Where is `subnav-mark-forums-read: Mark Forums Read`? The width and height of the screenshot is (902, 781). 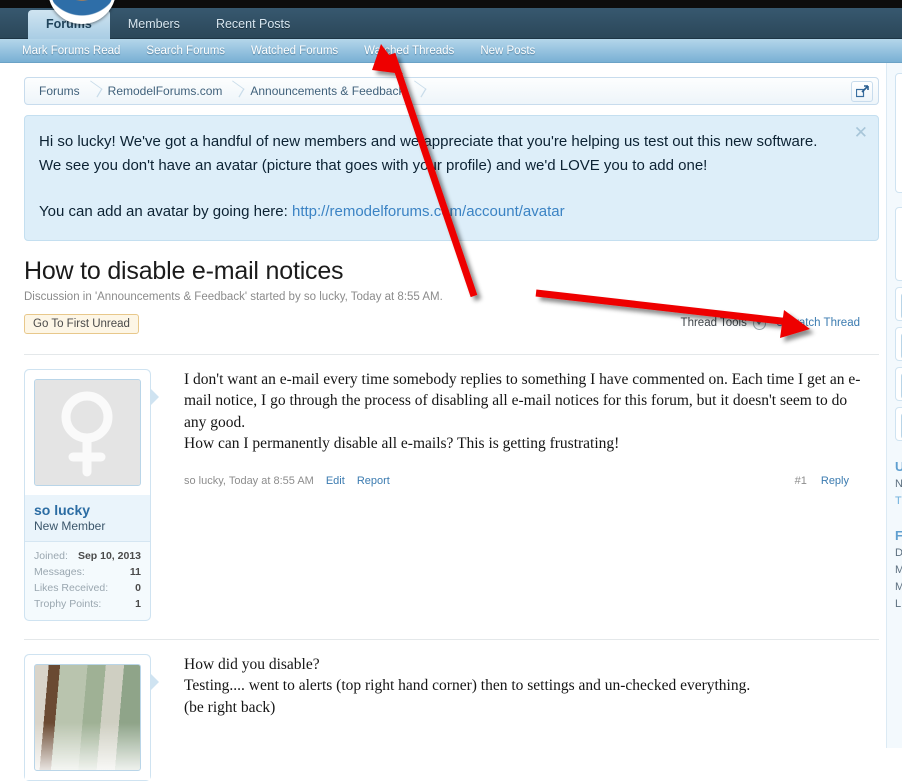
subnav-mark-forums-read: Mark Forums Read is located at coordinates (71, 51).